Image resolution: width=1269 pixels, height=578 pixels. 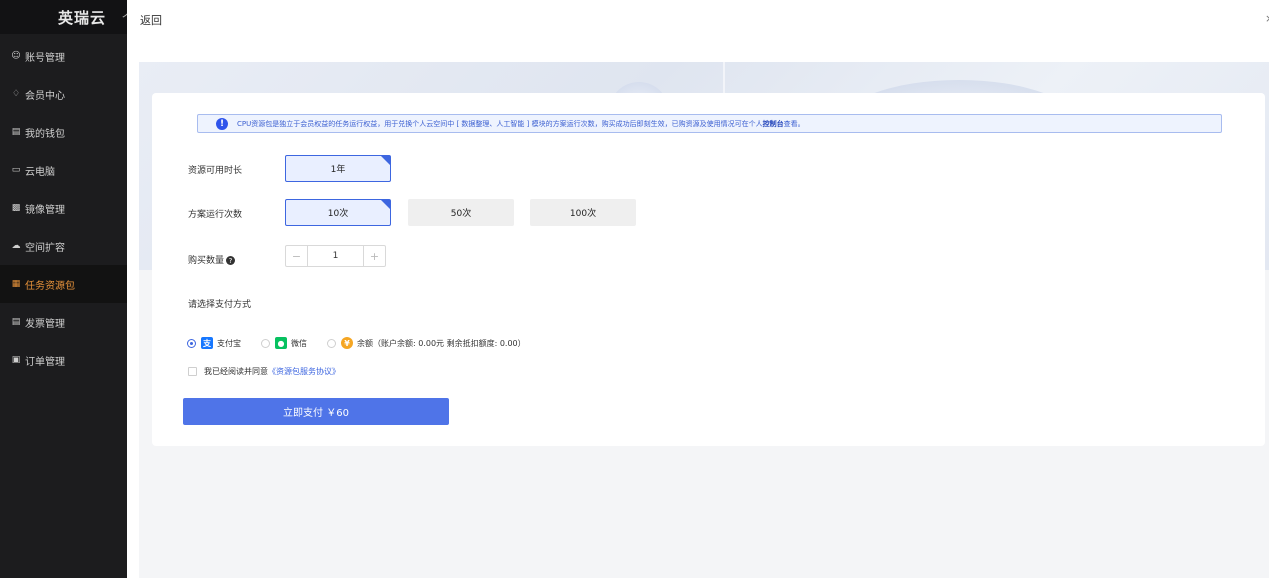 I want to click on sidebar-item-label: 任务资源包, so click(x=50, y=286).